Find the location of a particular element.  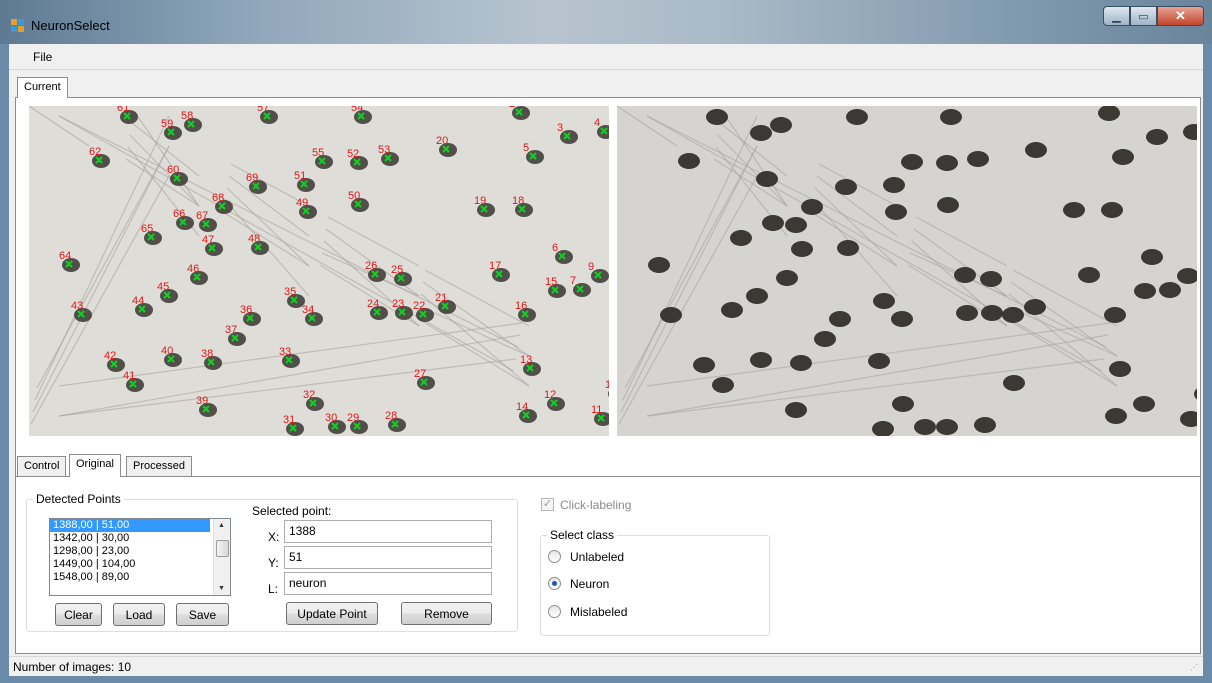

point-number-label: 59 is located at coordinates (167, 124).